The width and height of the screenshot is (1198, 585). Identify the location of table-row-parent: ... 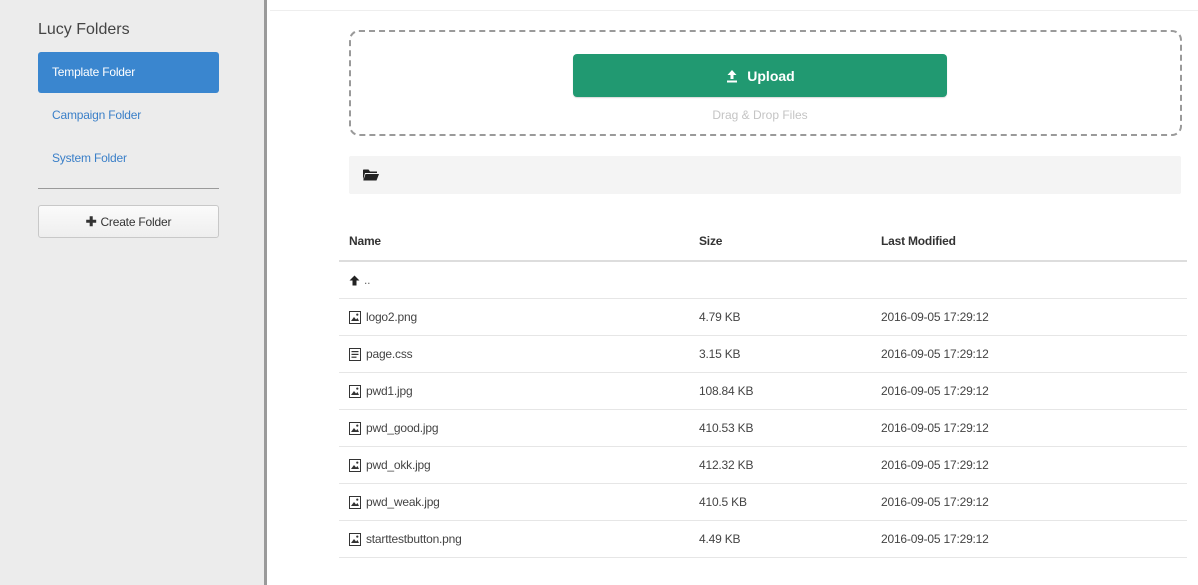
(763, 280).